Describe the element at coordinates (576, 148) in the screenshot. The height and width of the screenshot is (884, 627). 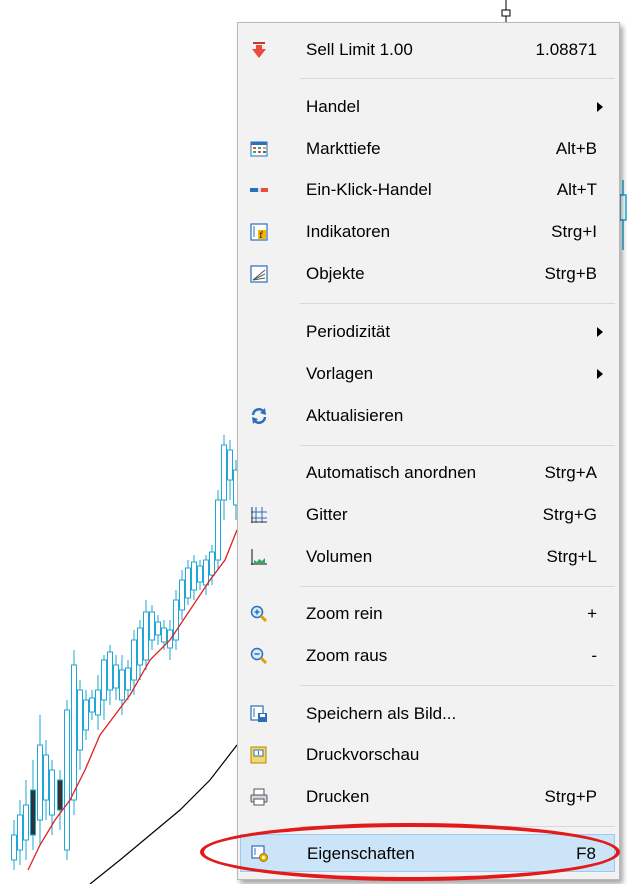
I see `menu-item-shortcut: Alt+B` at that location.